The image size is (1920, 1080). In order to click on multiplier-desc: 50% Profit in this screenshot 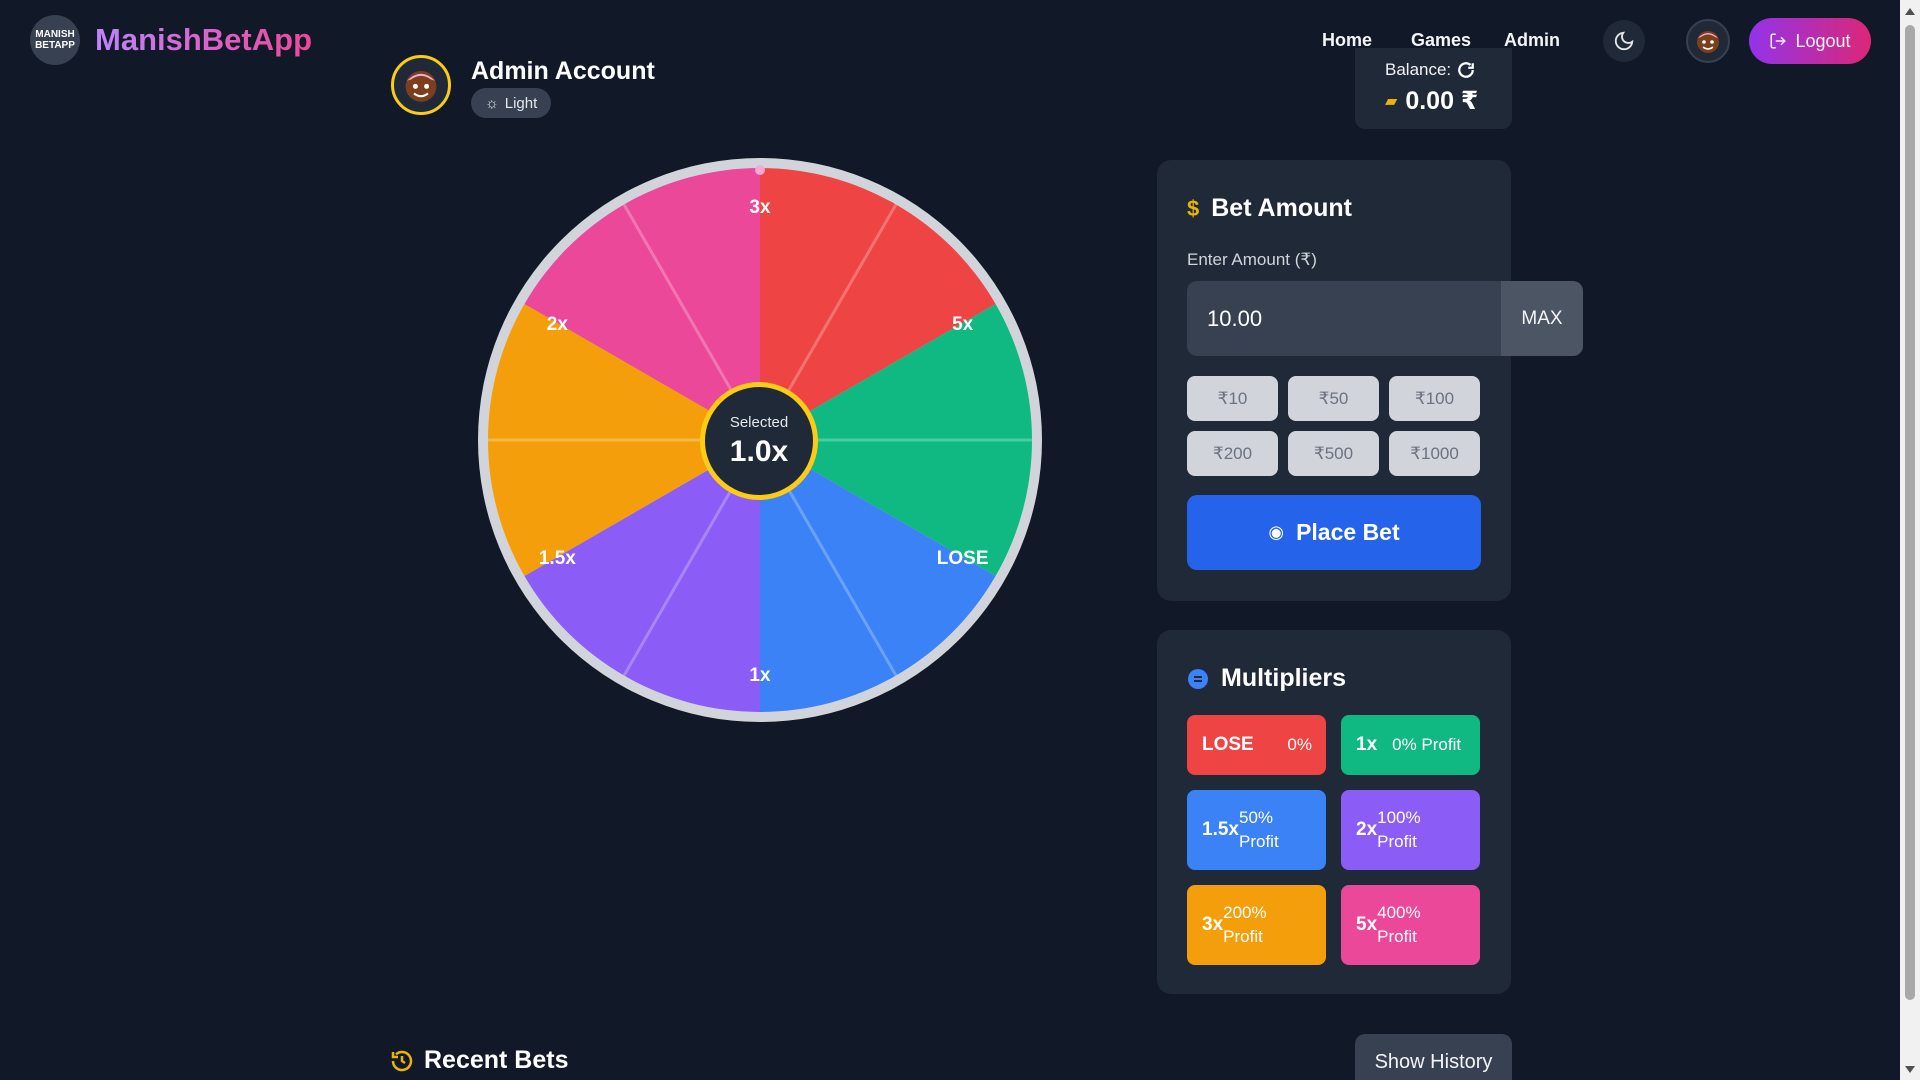, I will do `click(1258, 829)`.